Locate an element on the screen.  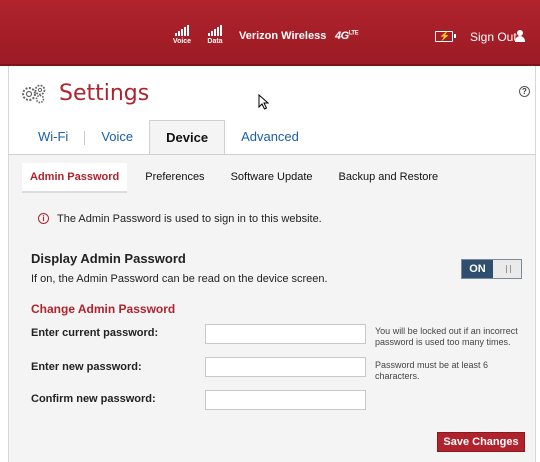
network-type-logo: 4GLTE is located at coordinates (347, 36).